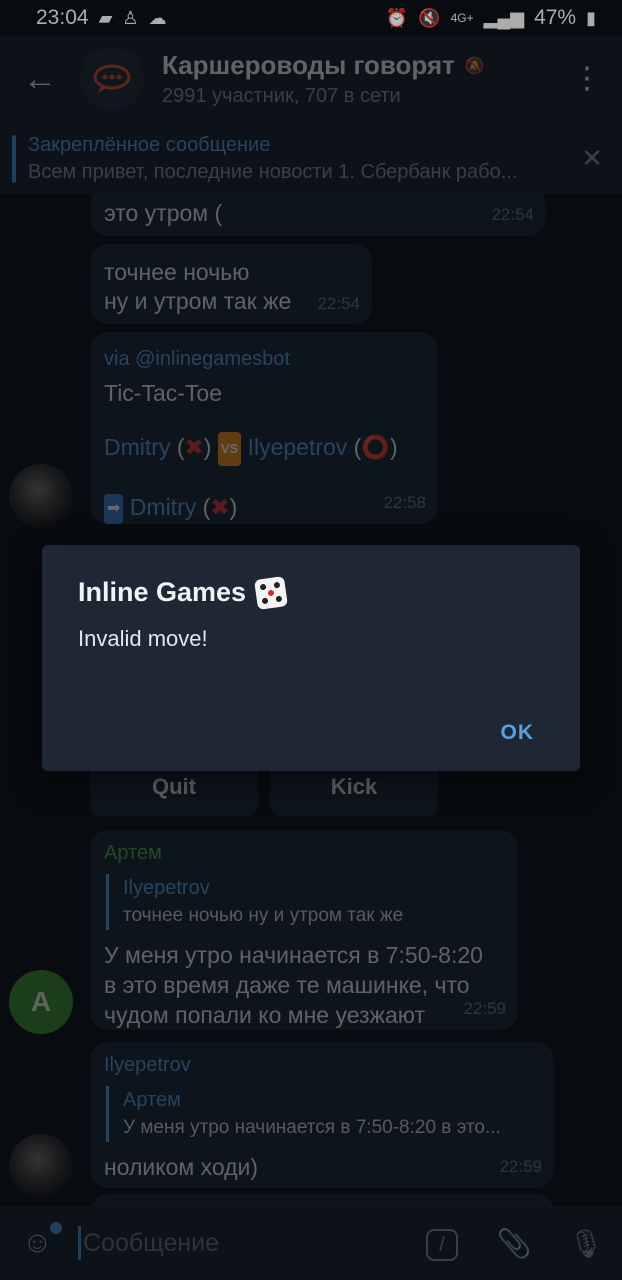  I want to click on dialog-title: Inline Games, so click(162, 592).